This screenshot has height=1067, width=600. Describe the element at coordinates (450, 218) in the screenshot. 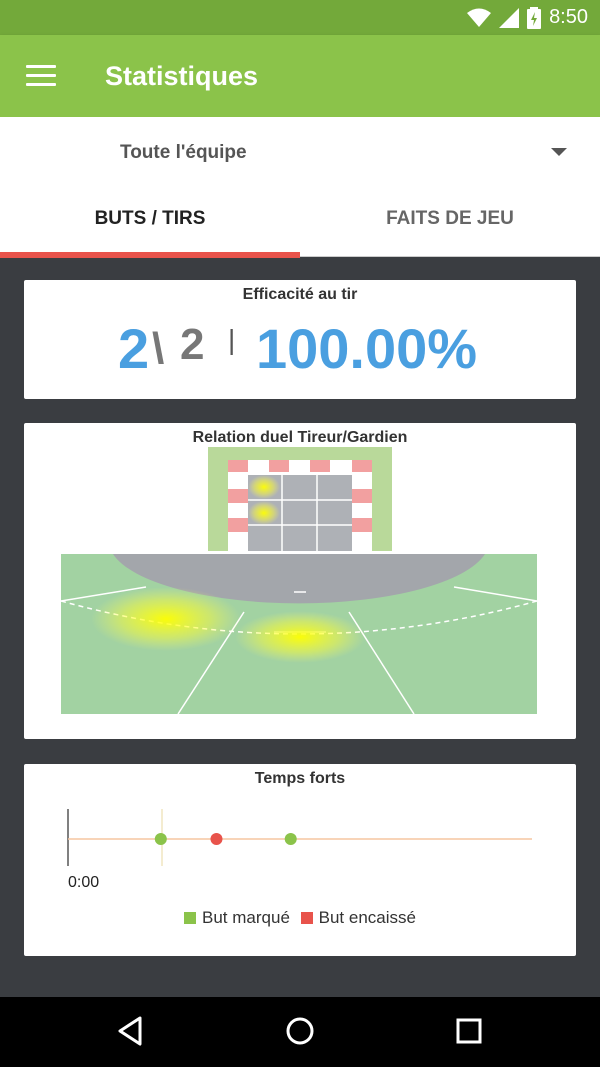

I see `tab-label: FAITS DE JEU` at that location.